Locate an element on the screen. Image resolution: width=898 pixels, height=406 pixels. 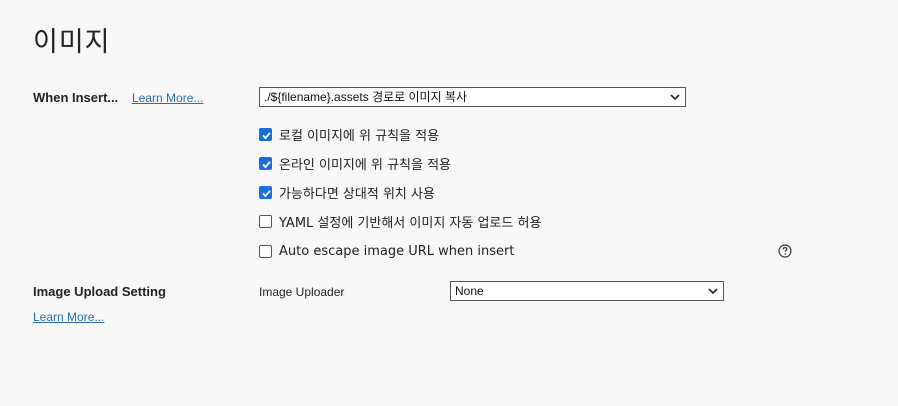
auto-escape-url-checkbox is located at coordinates (265, 251).